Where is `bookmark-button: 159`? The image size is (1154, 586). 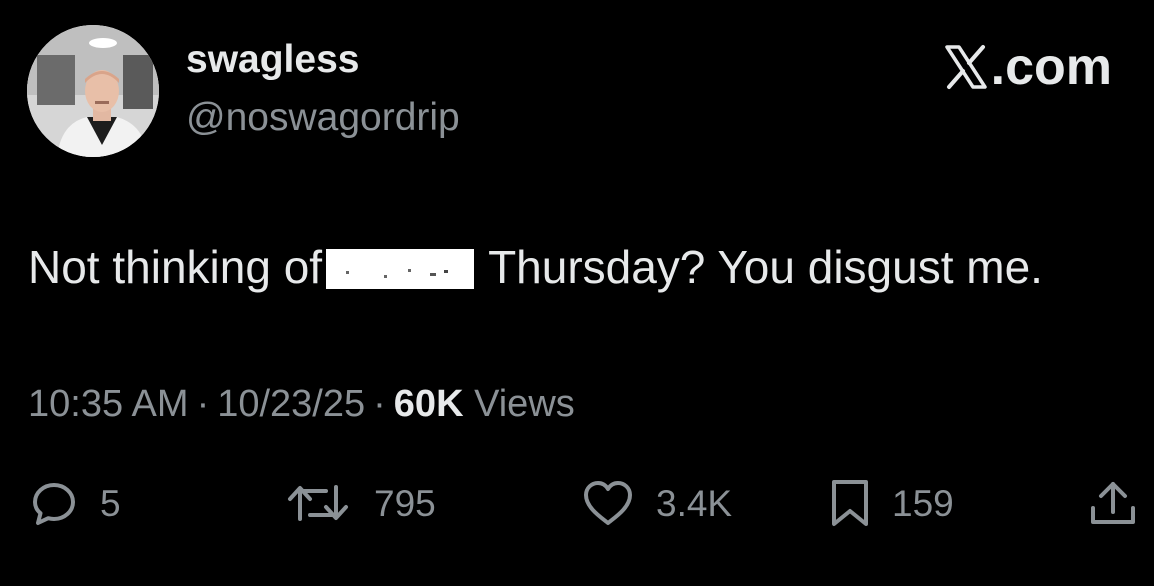
bookmark-button: 159 is located at coordinates (892, 503).